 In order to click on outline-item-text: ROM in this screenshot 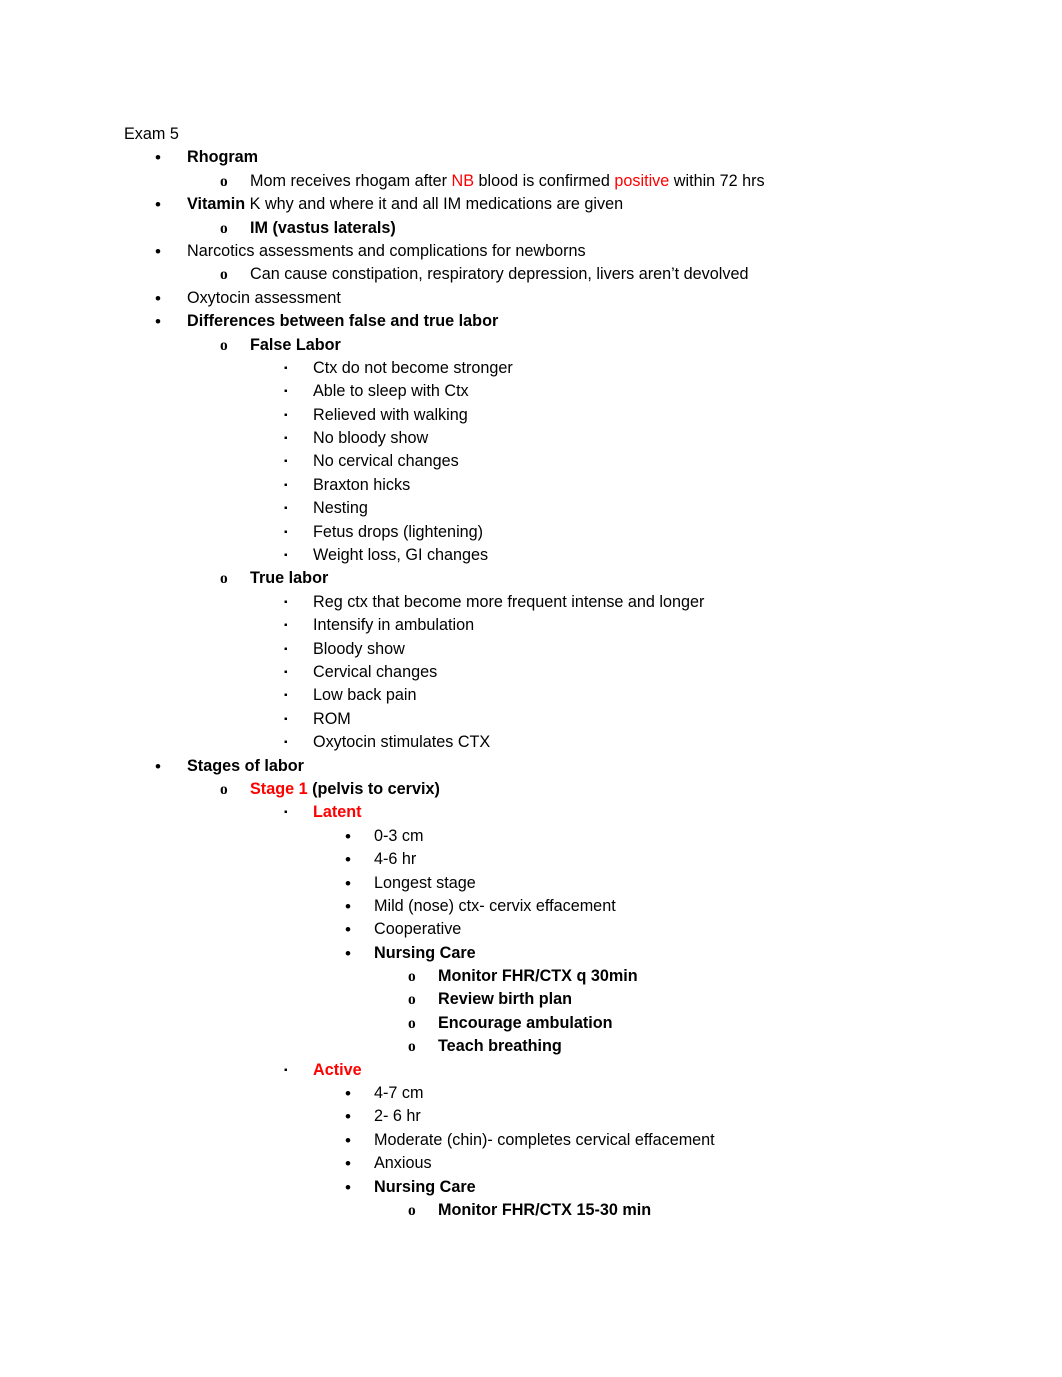, I will do `click(332, 718)`.